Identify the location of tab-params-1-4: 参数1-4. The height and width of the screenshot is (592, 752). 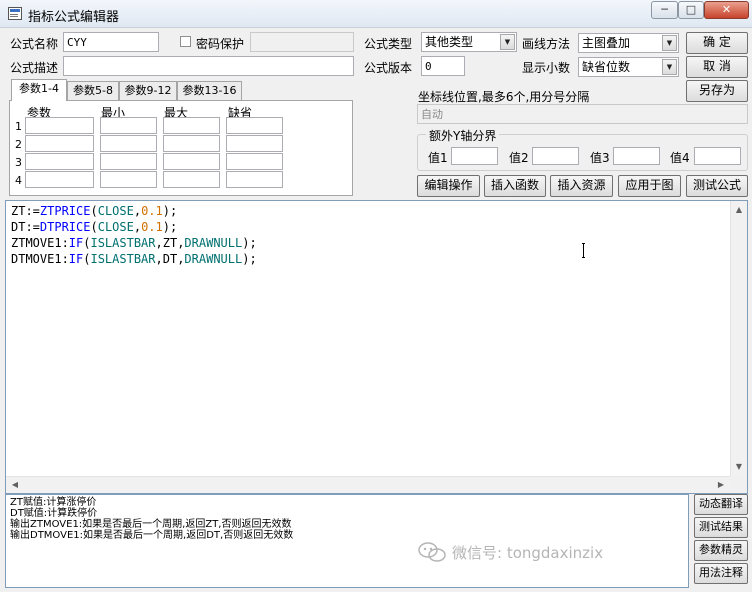
(39, 90).